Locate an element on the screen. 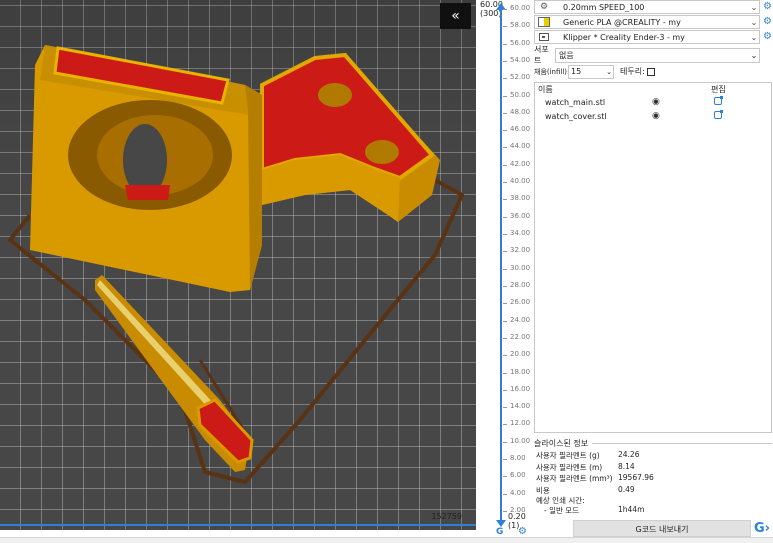  info-row: 사용자 필라멘트 (g) 24.26 is located at coordinates (588, 455).